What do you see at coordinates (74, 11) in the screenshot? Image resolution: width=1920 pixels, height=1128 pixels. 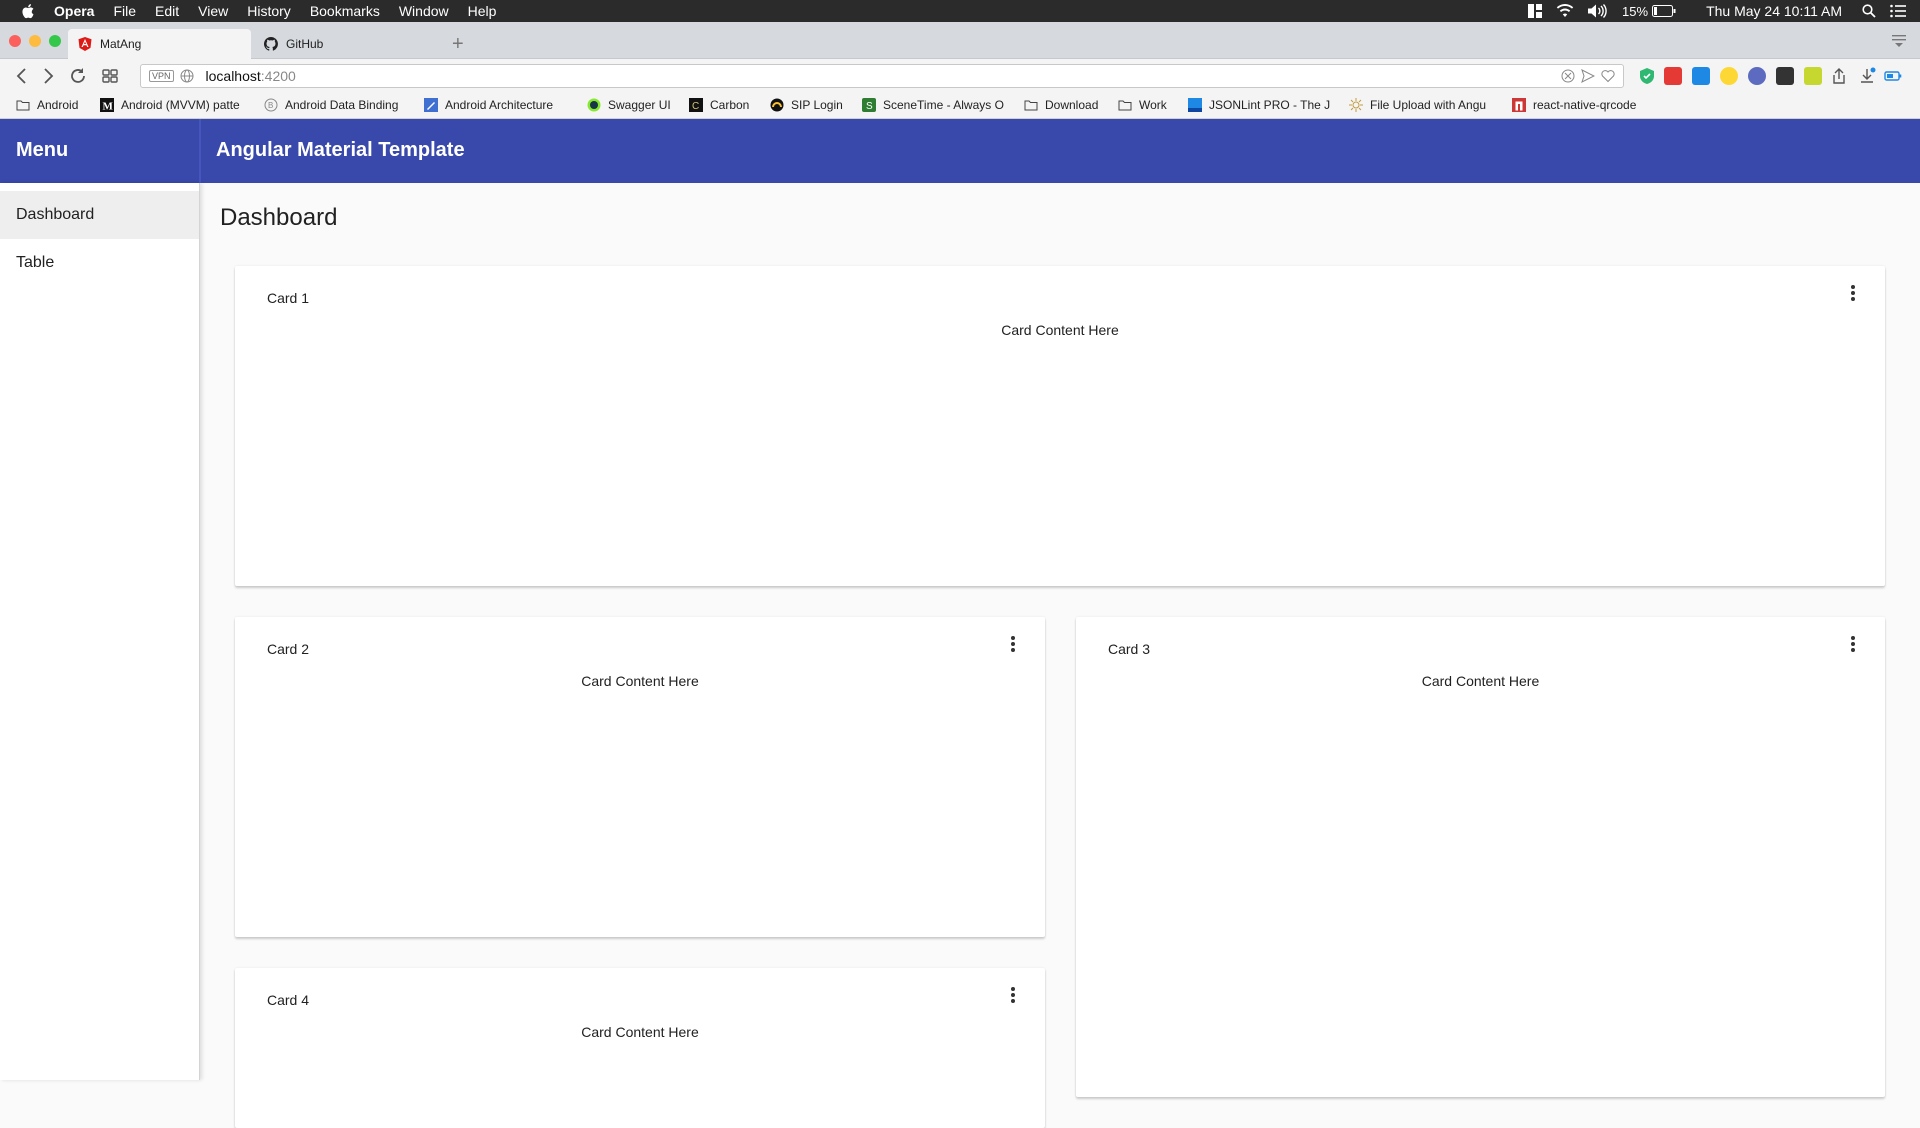 I see `menu-app-opera: Opera` at bounding box center [74, 11].